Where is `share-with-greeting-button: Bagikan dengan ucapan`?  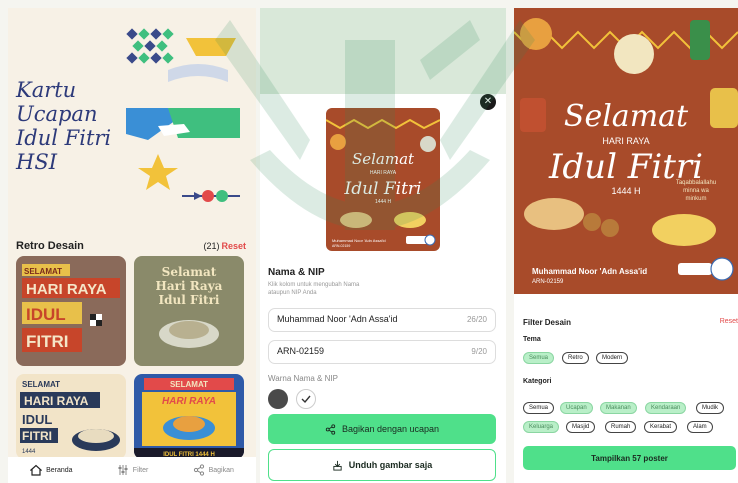
share-with-greeting-button: Bagikan dengan ucapan is located at coordinates (382, 429).